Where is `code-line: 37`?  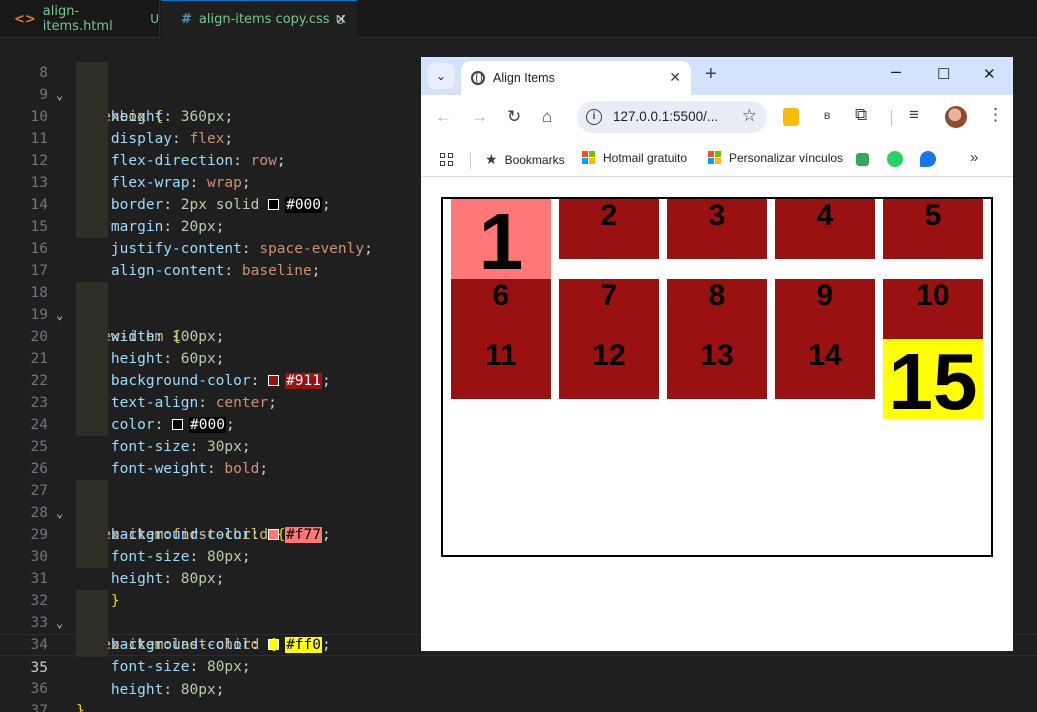 code-line: 37 is located at coordinates (518, 695).